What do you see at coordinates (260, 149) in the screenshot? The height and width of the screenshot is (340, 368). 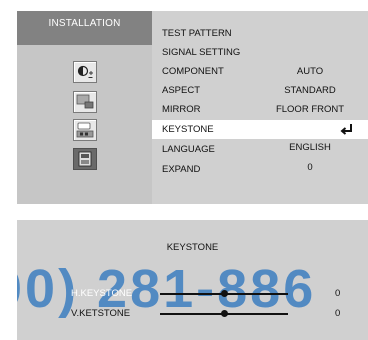 I see `menu-item-language: LANGUAGE ENGLISH` at bounding box center [260, 149].